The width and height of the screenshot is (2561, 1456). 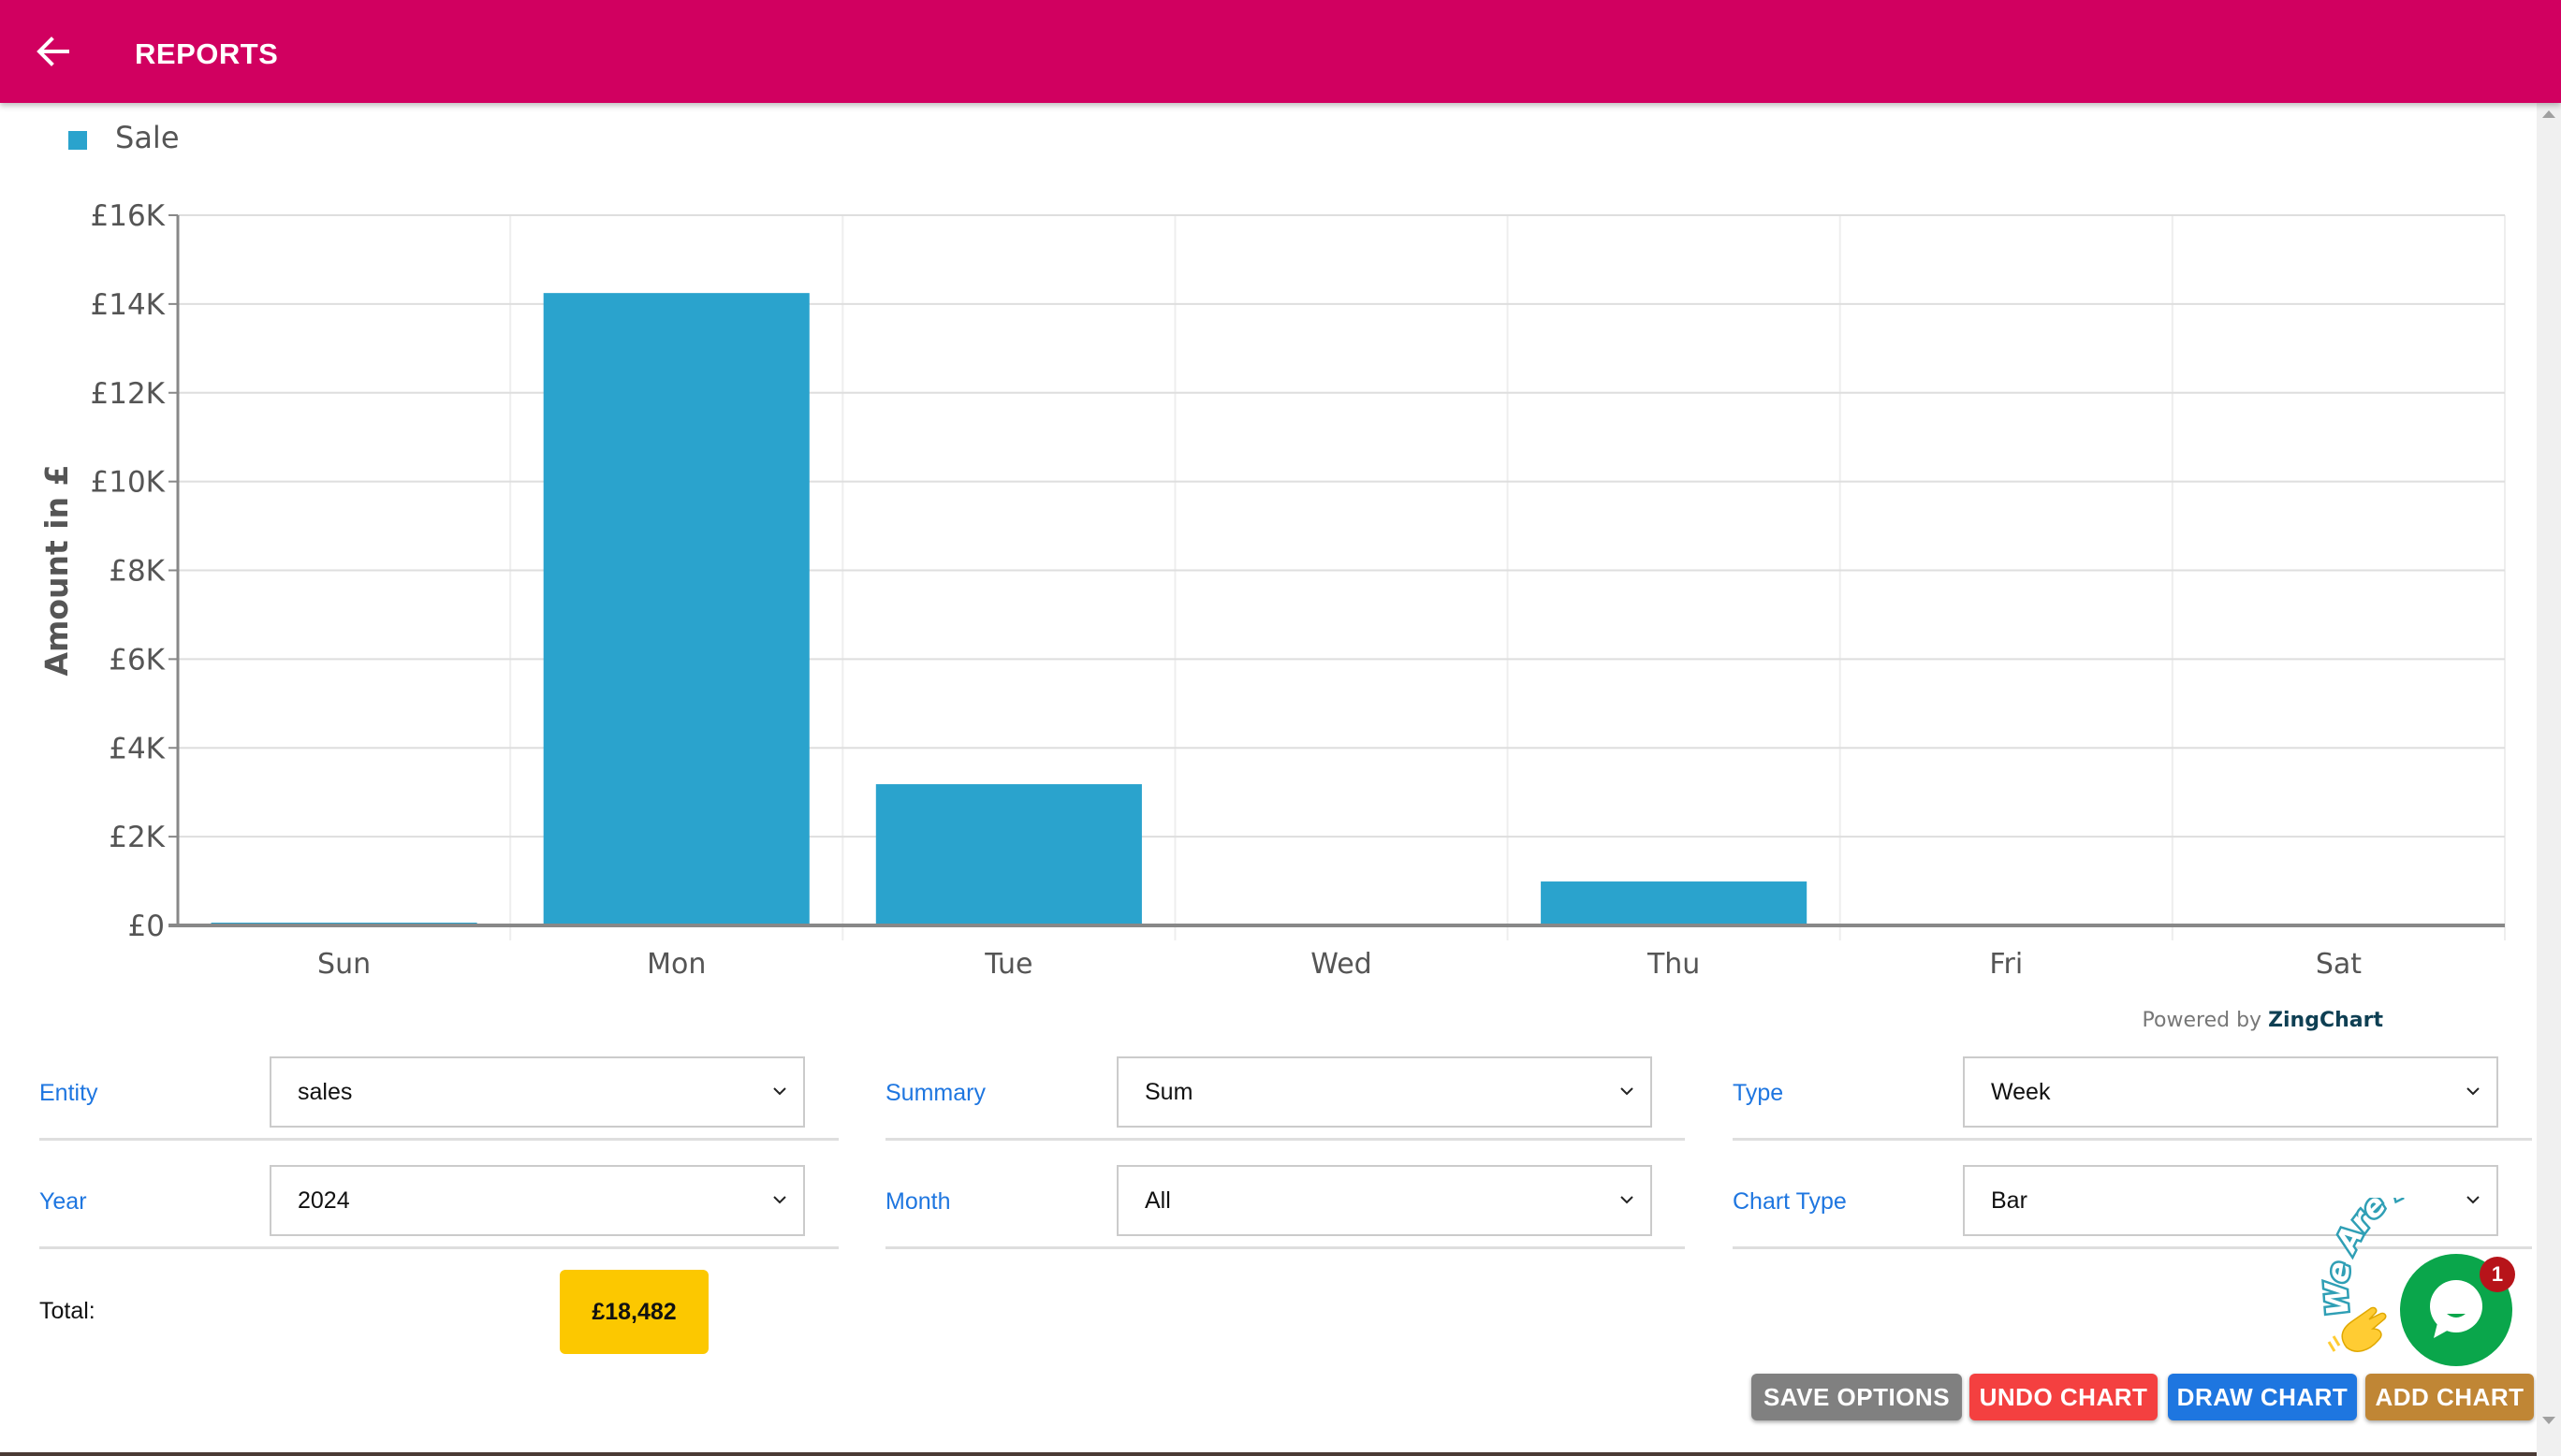 I want to click on waving-hand-icon, so click(x=2357, y=1329).